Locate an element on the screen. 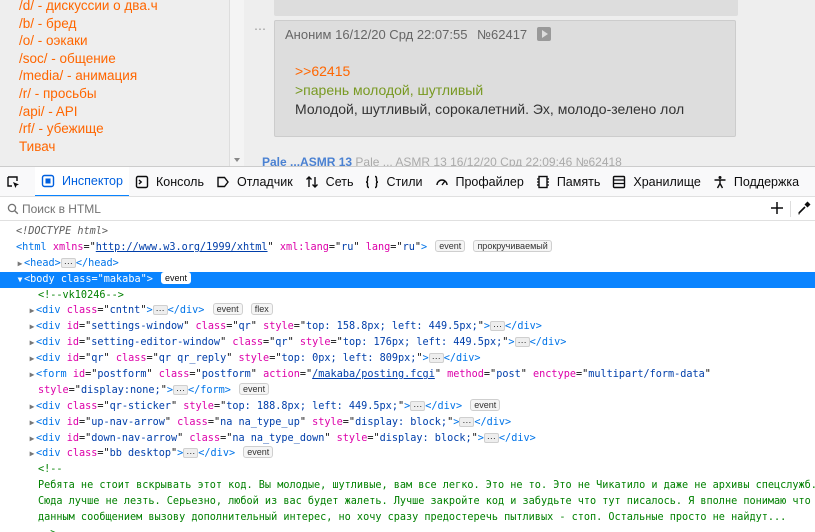 This screenshot has width=815, height=532. board-link: /rf/ - убежище is located at coordinates (124, 129).